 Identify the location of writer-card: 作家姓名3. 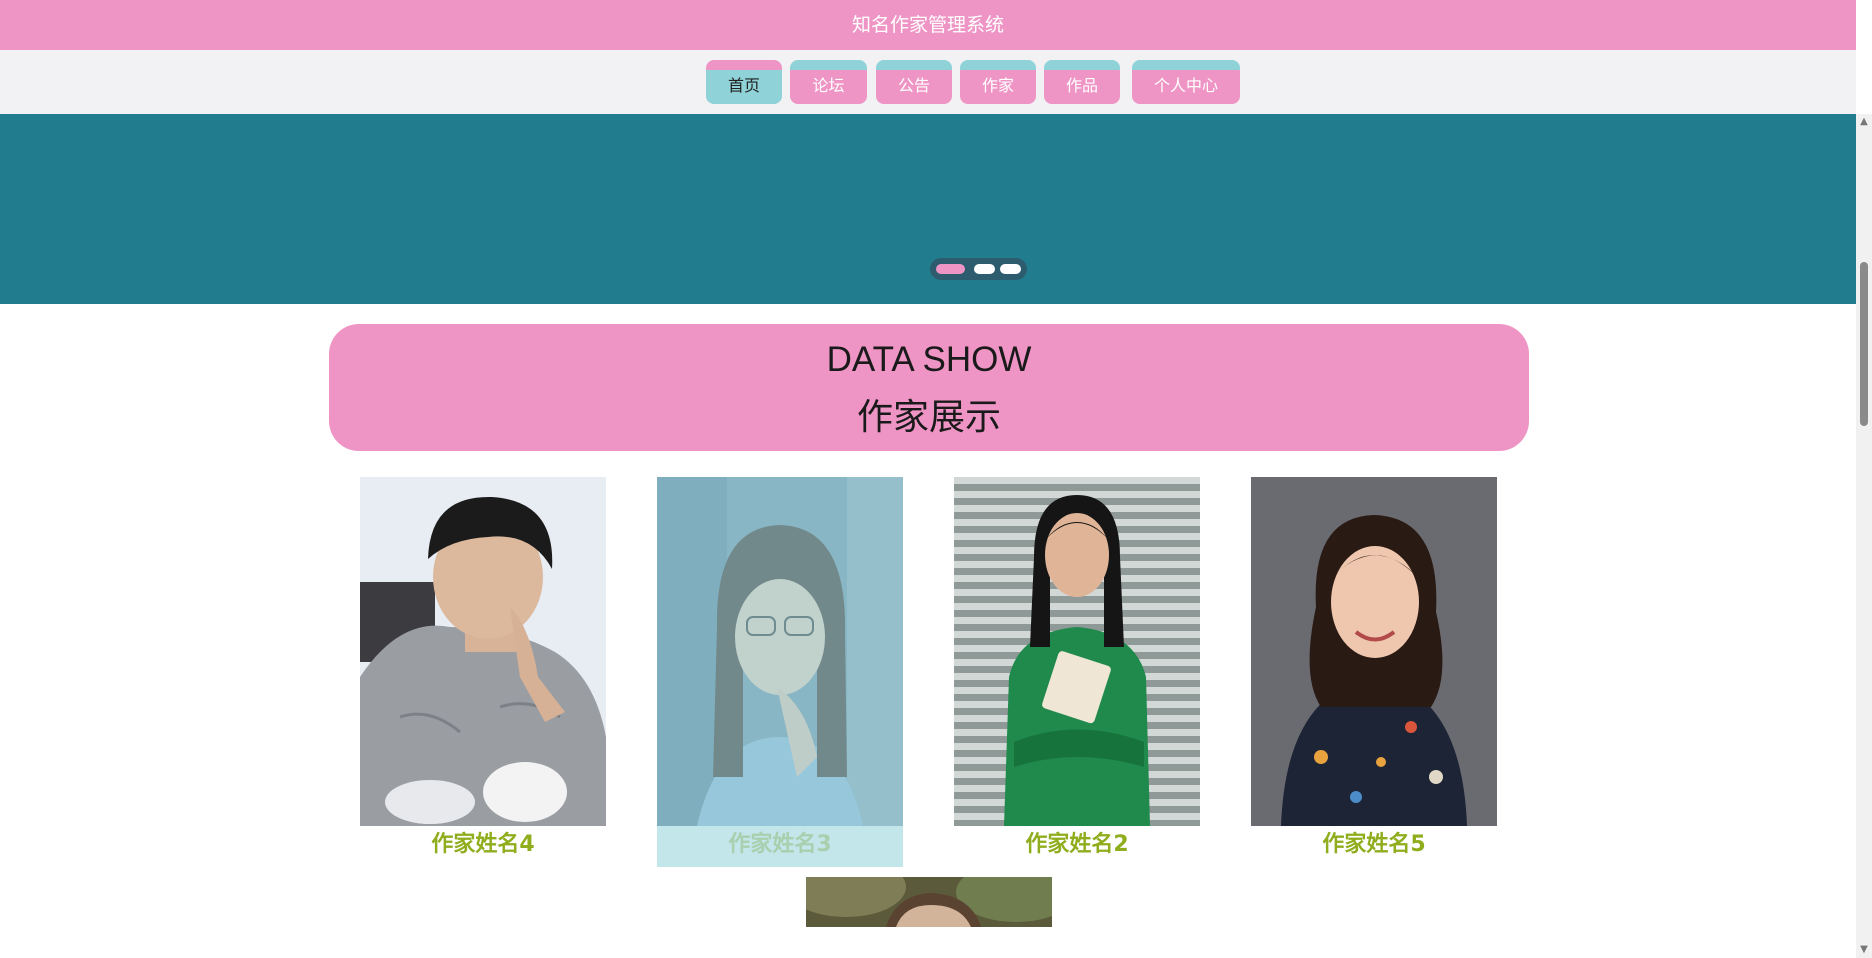
(780, 672).